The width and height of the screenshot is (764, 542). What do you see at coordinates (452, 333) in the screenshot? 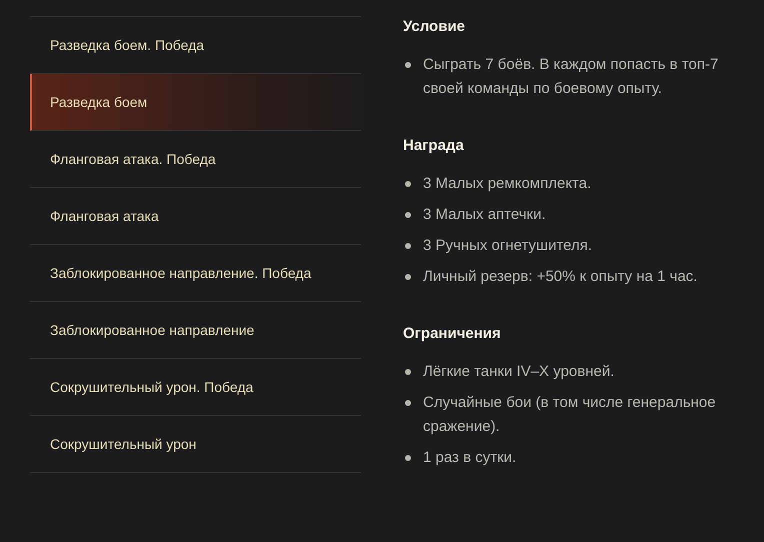
I see `section-heading: Ограничения` at bounding box center [452, 333].